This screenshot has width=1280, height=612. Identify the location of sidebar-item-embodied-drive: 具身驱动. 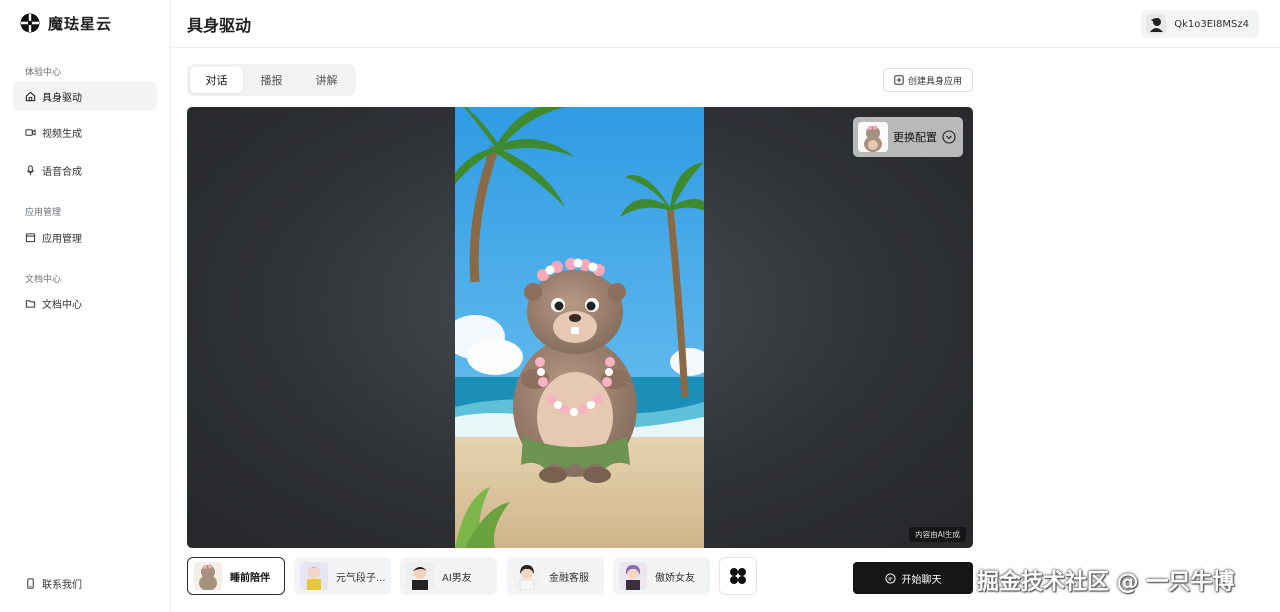
(85, 96).